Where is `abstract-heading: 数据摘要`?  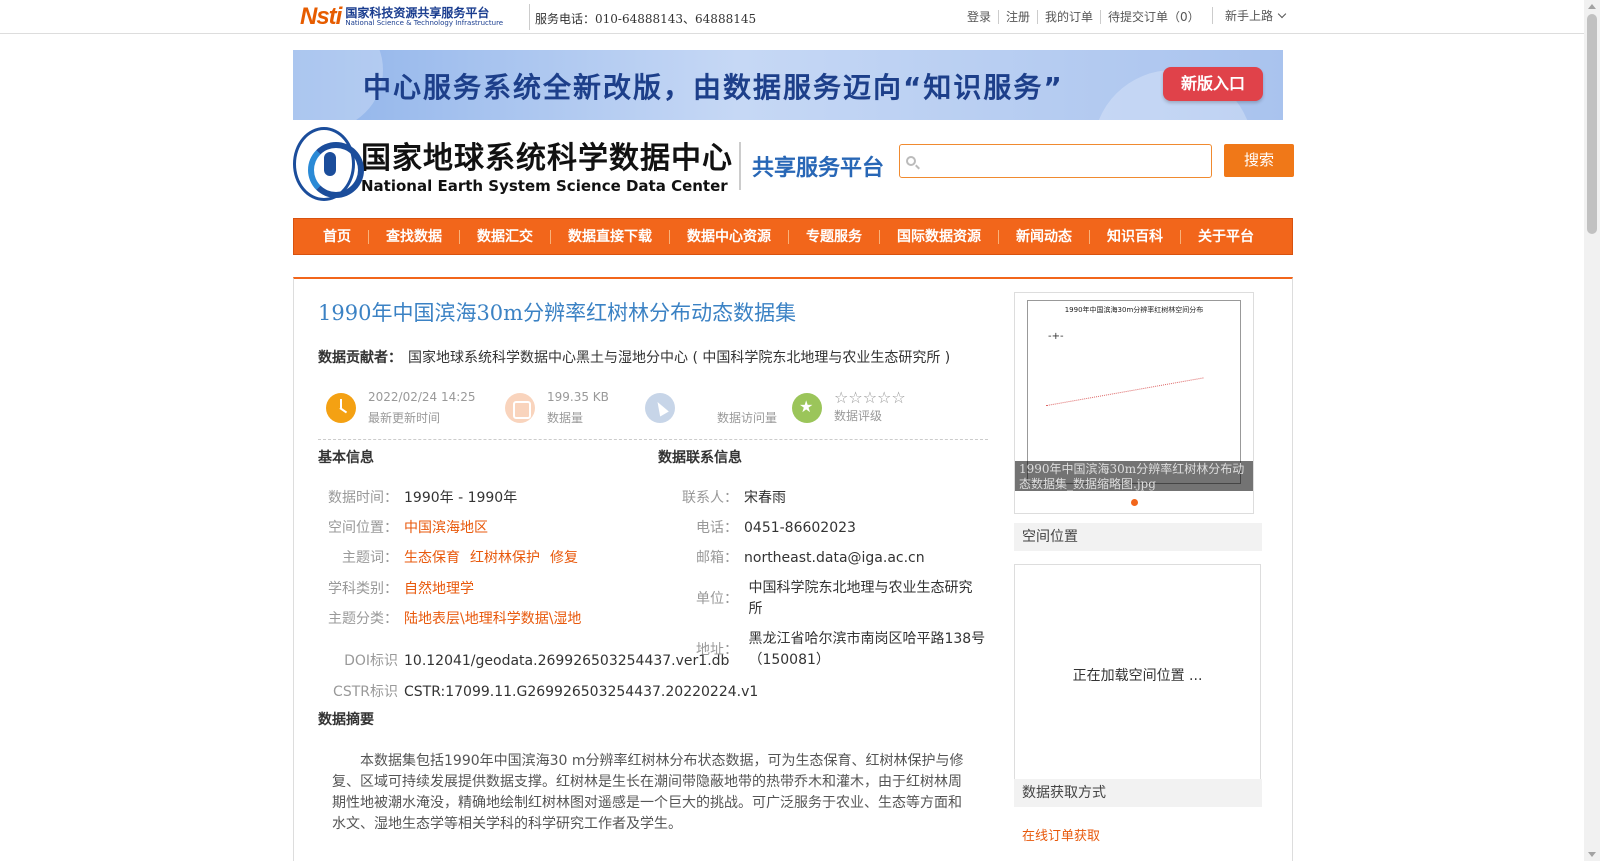 abstract-heading: 数据摘要 is located at coordinates (346, 720).